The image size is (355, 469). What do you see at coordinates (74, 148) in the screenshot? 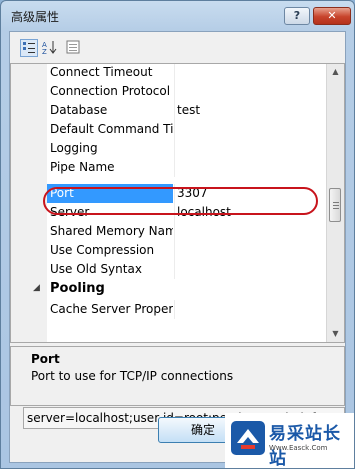
I see `property-name: Logging` at bounding box center [74, 148].